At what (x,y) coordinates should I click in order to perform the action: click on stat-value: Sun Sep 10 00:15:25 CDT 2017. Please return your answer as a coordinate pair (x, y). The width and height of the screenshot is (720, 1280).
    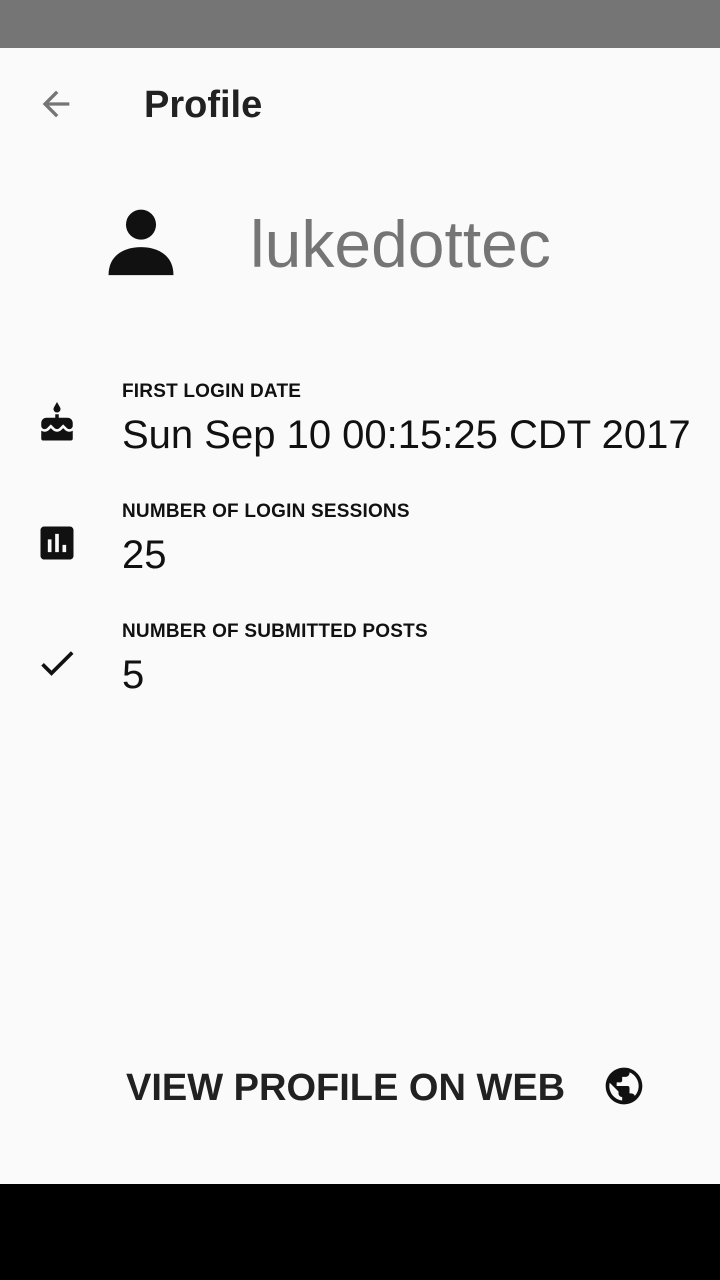
    Looking at the image, I should click on (406, 435).